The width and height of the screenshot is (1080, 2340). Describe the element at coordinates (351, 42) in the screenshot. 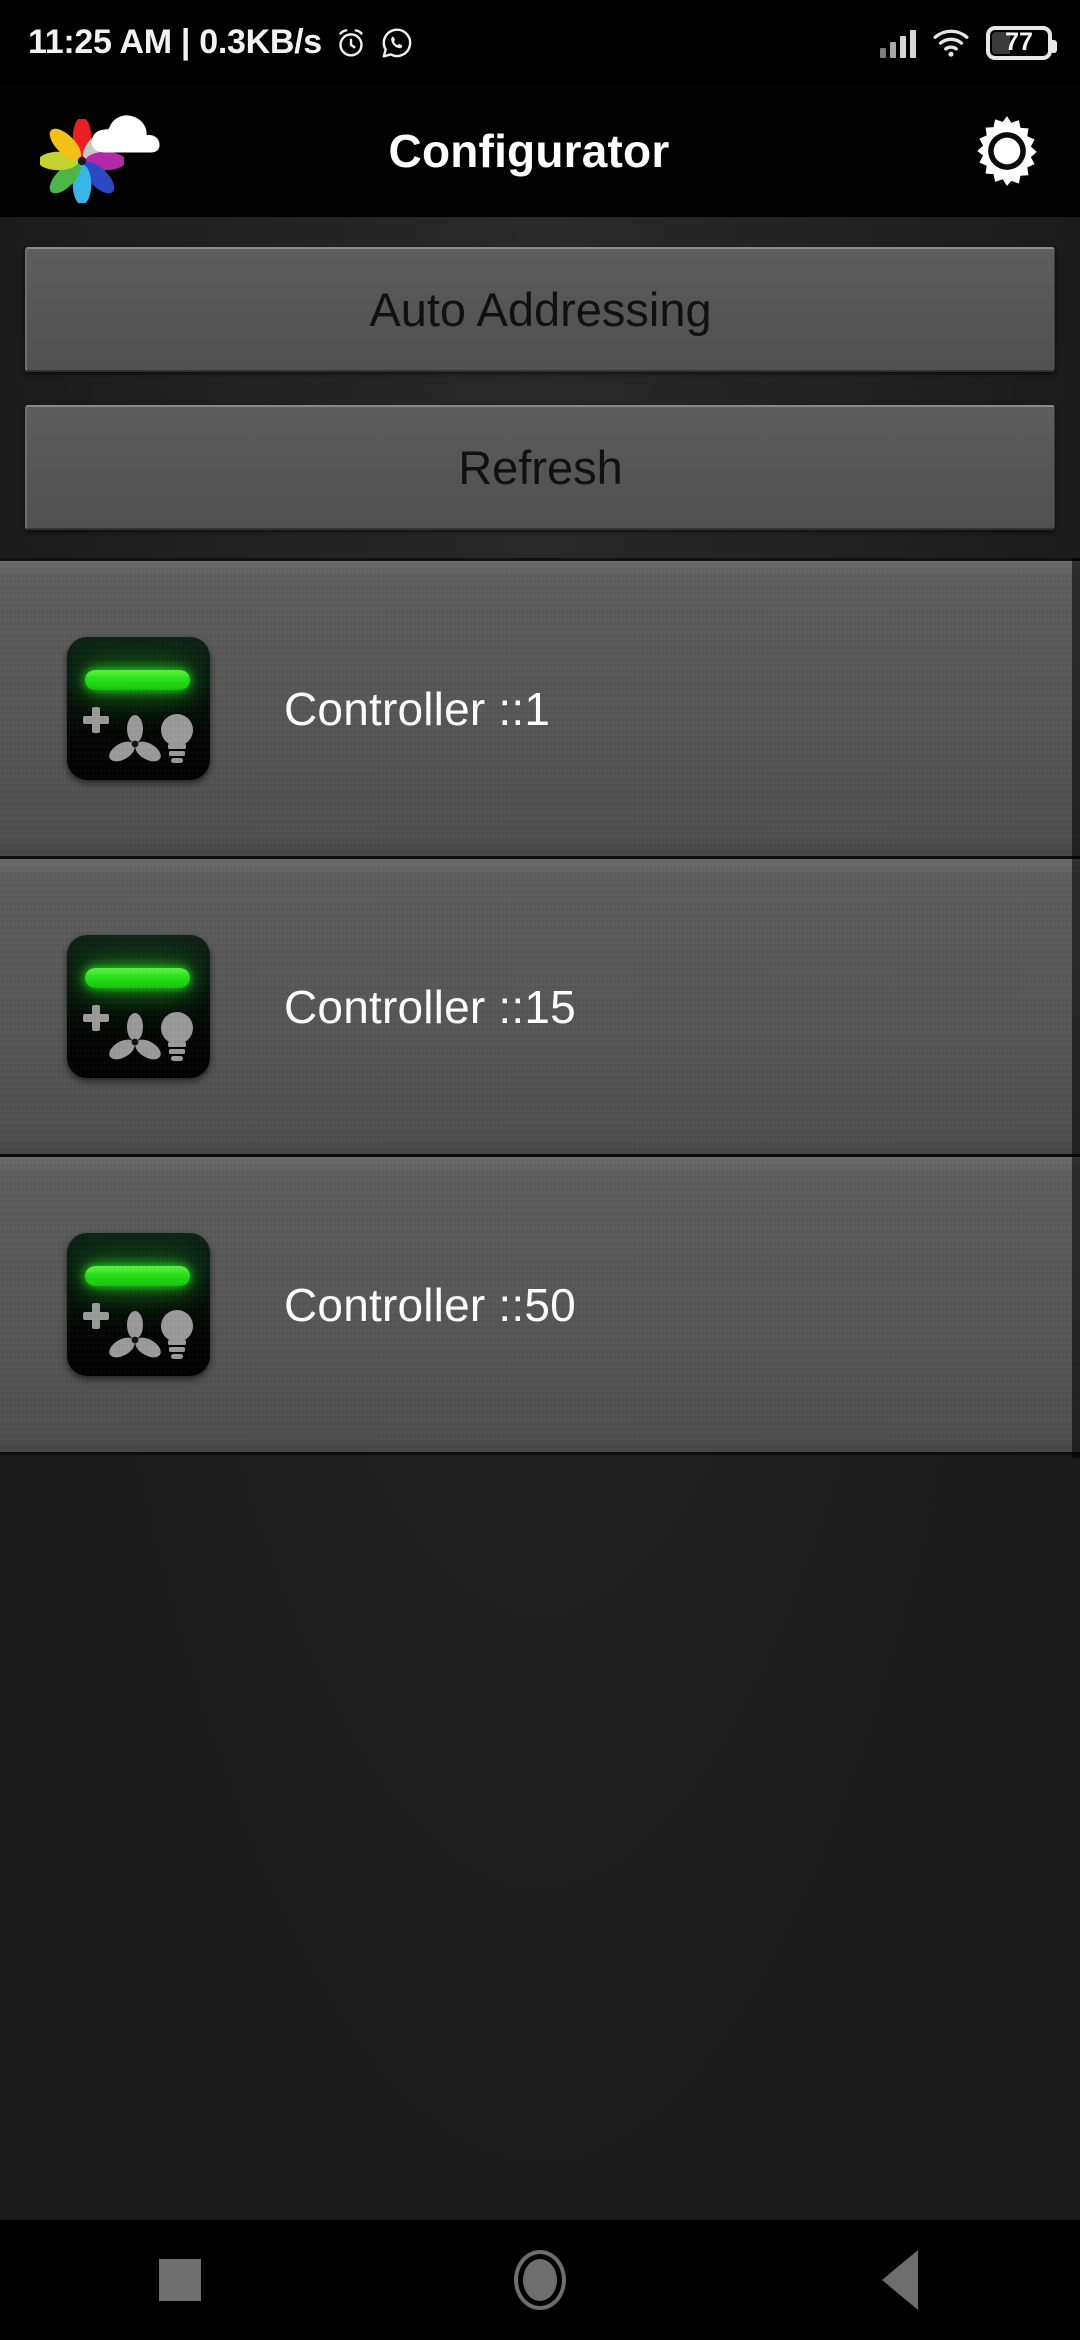

I see `alarm-clock-icon` at that location.